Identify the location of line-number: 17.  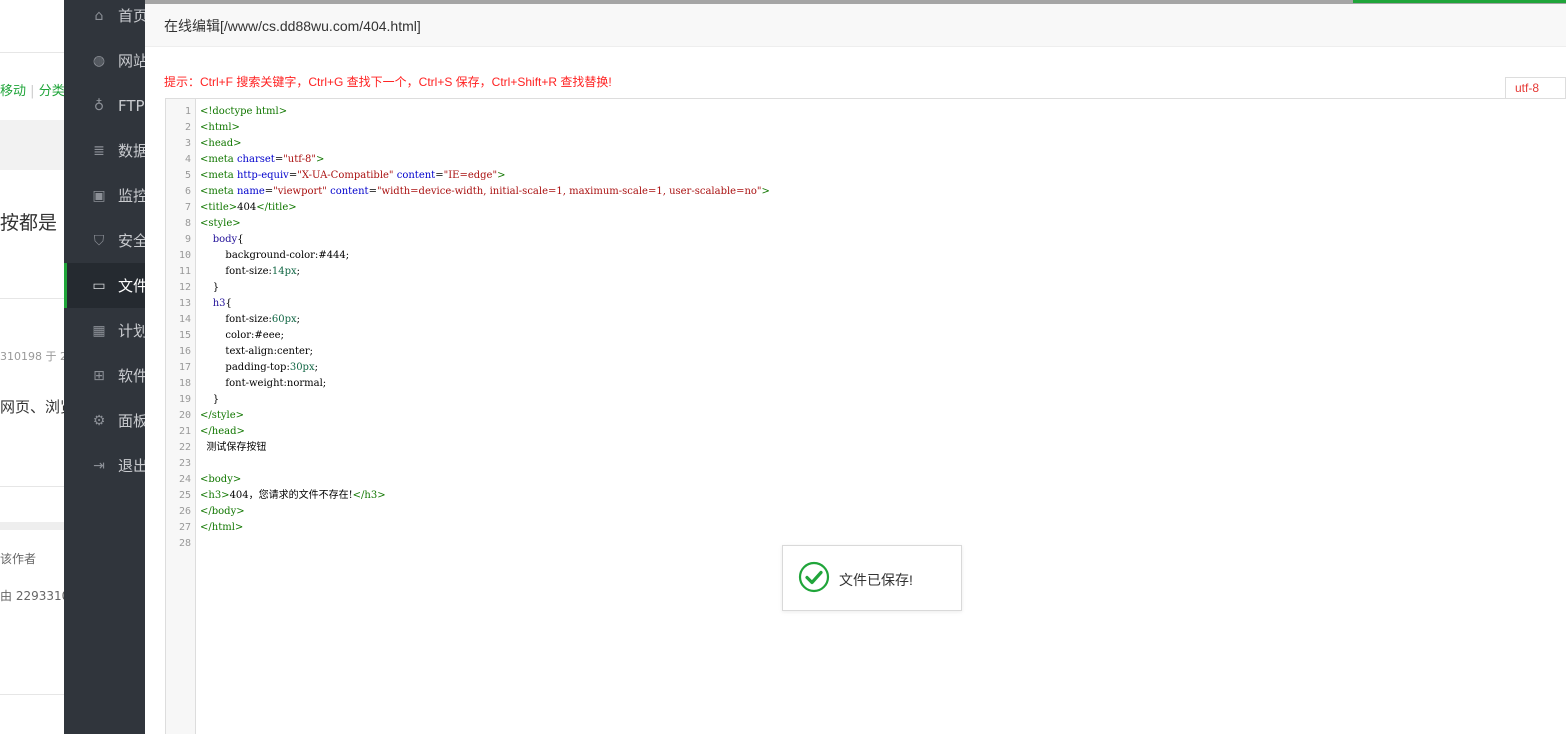
(184, 367).